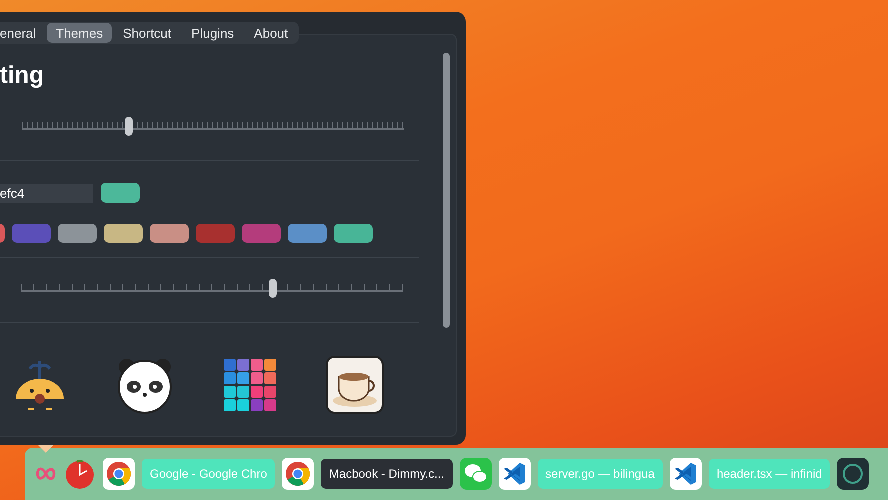  I want to click on scrollbar, so click(446, 190).